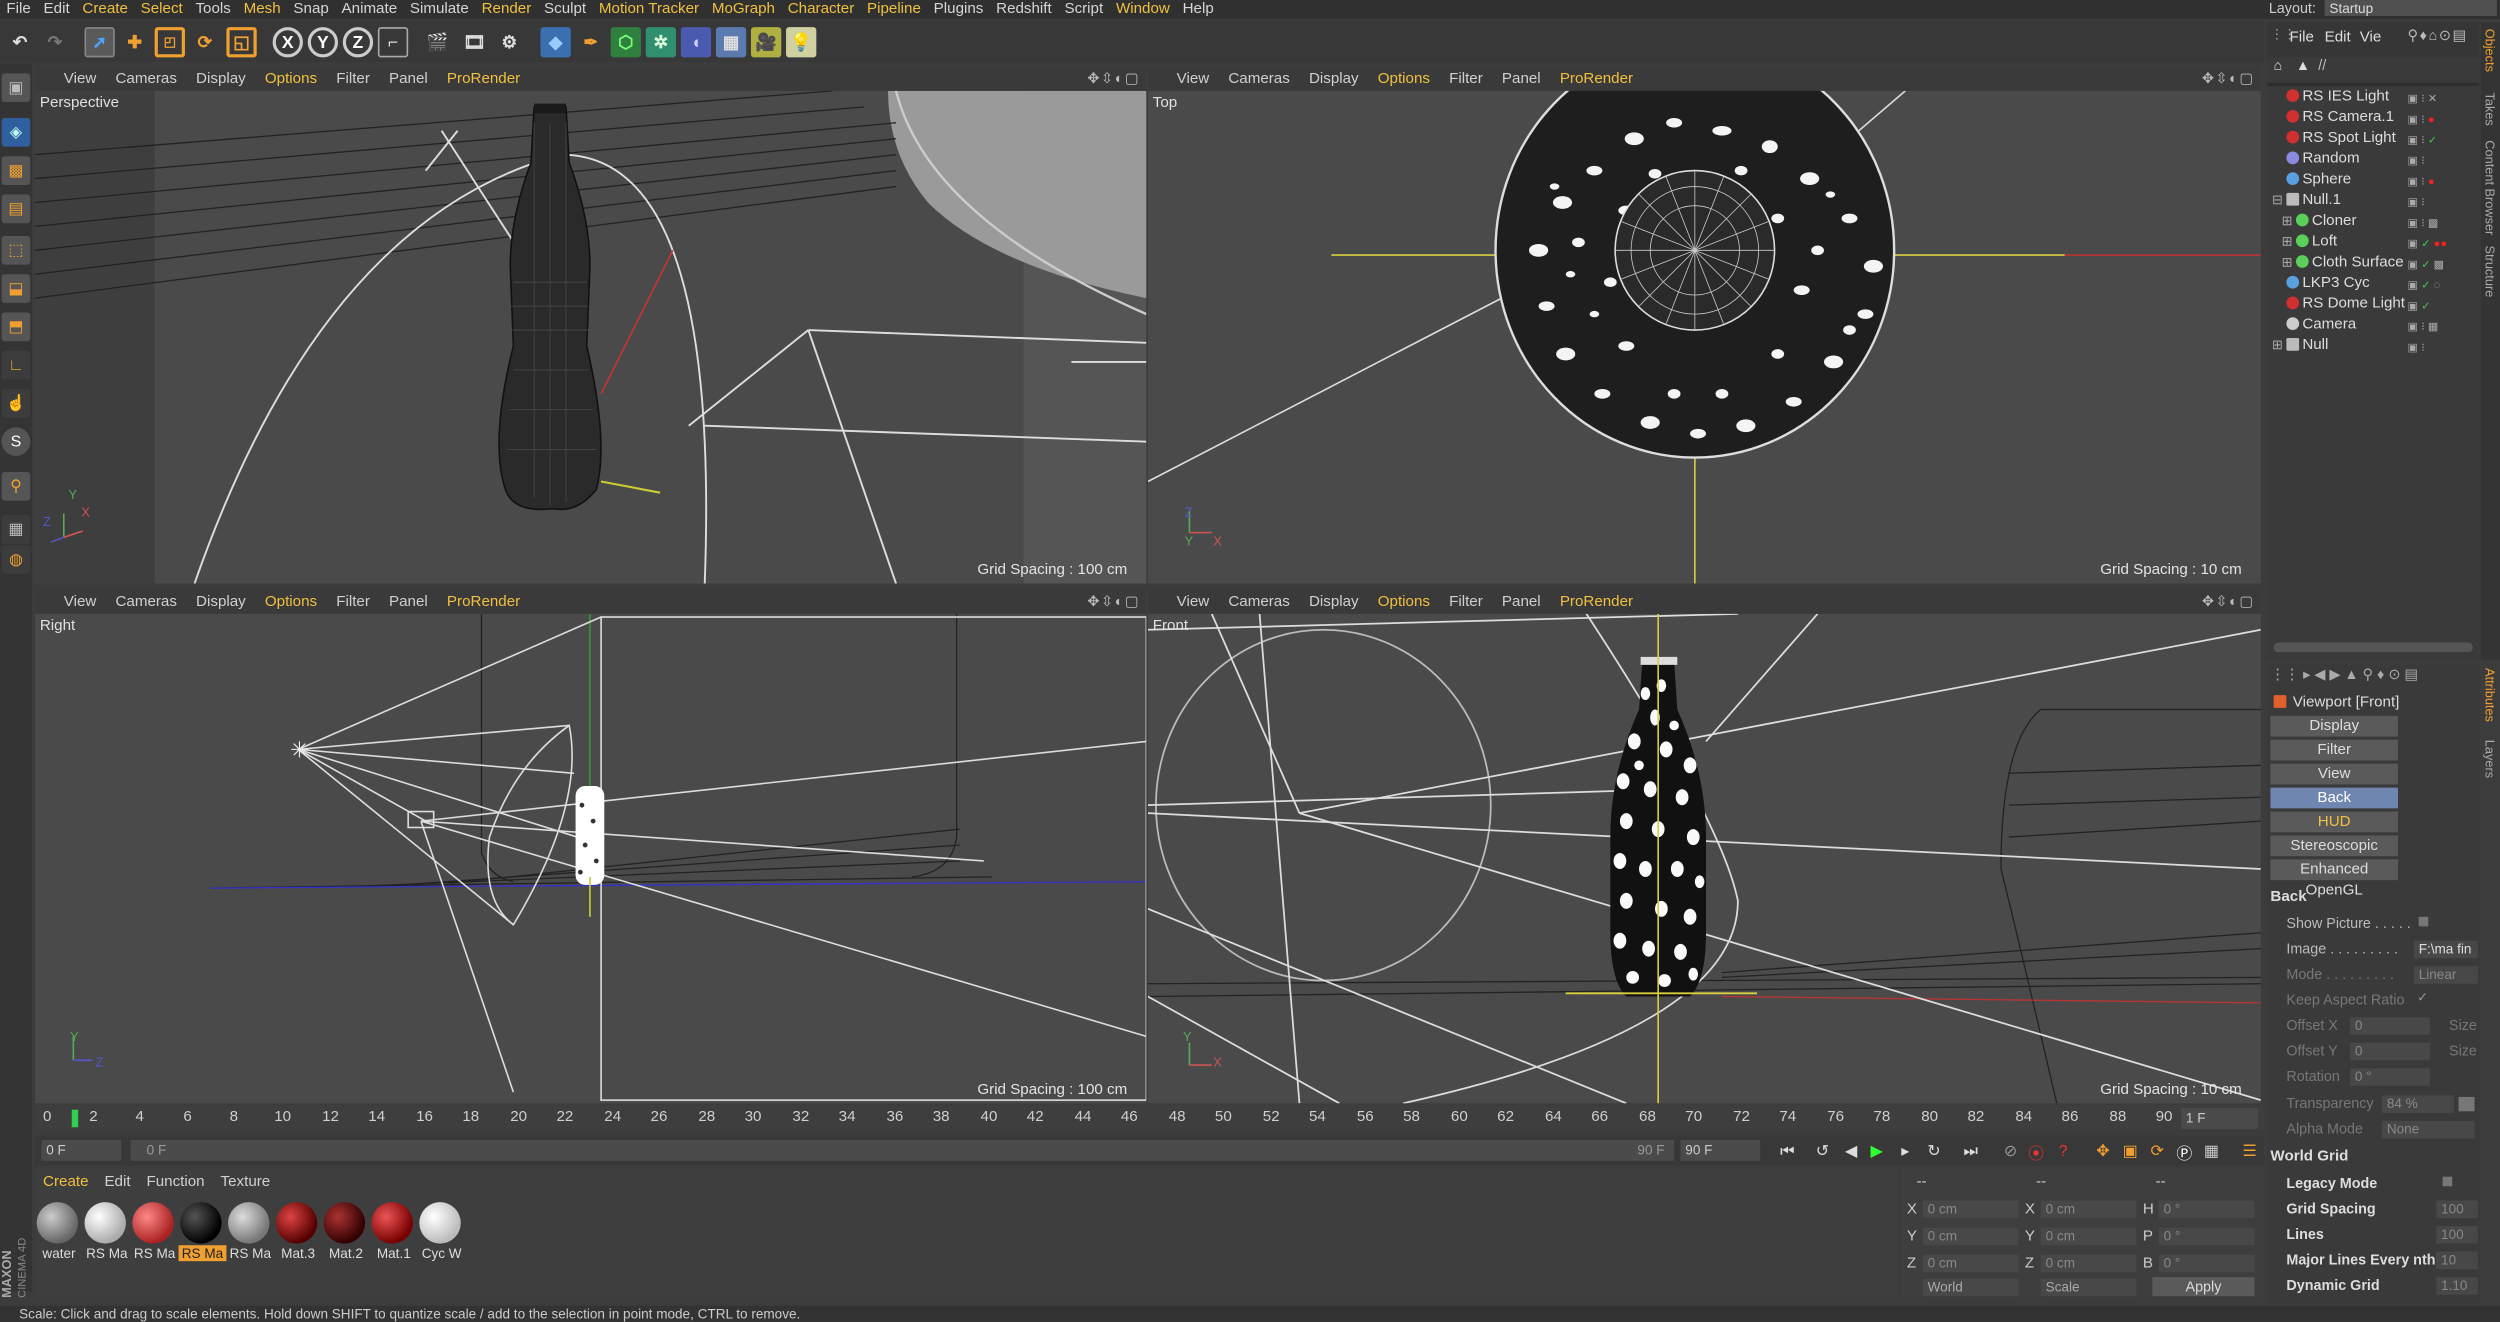 The height and width of the screenshot is (1322, 2500). What do you see at coordinates (958, 9) in the screenshot?
I see `menu-plugins: Plugins` at bounding box center [958, 9].